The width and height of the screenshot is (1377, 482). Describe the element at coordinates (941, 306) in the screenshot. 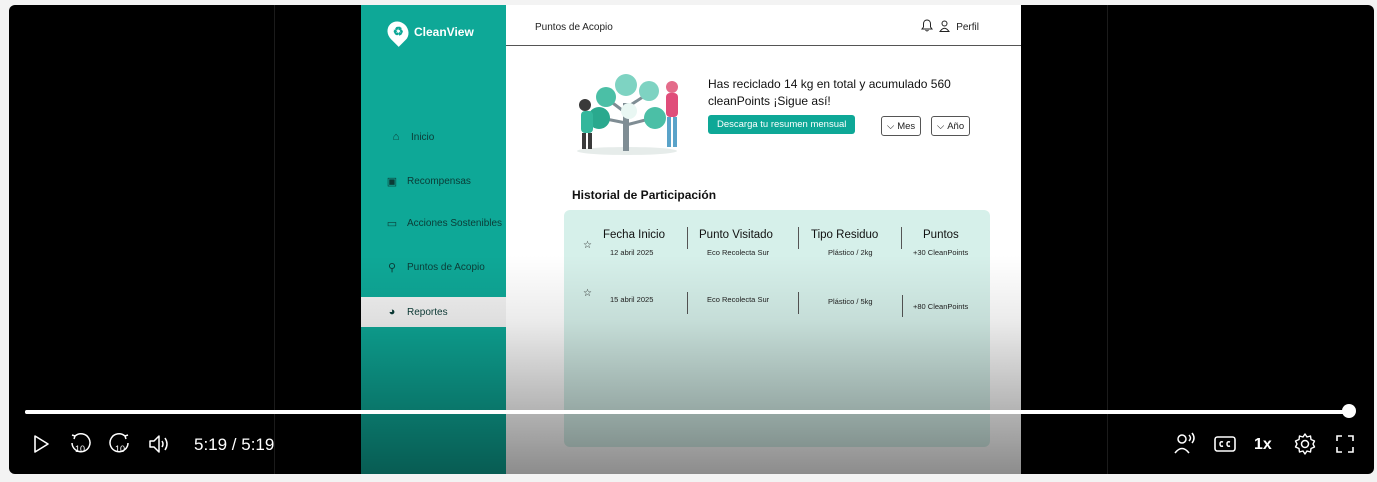

I see `cell-points: +80 CleanPoints` at that location.